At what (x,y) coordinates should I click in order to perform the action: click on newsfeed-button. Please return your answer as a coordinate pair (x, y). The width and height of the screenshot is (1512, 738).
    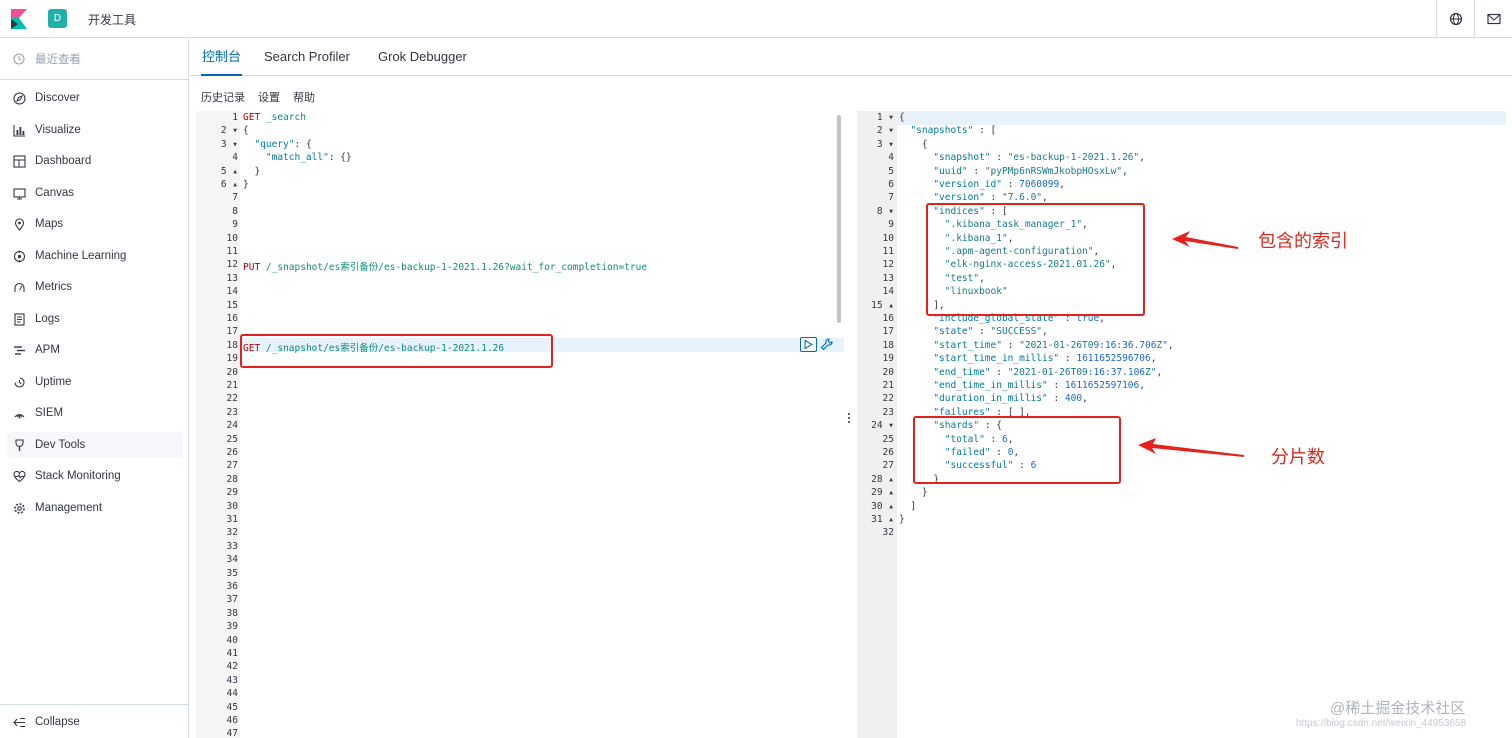
    Looking at the image, I should click on (1493, 19).